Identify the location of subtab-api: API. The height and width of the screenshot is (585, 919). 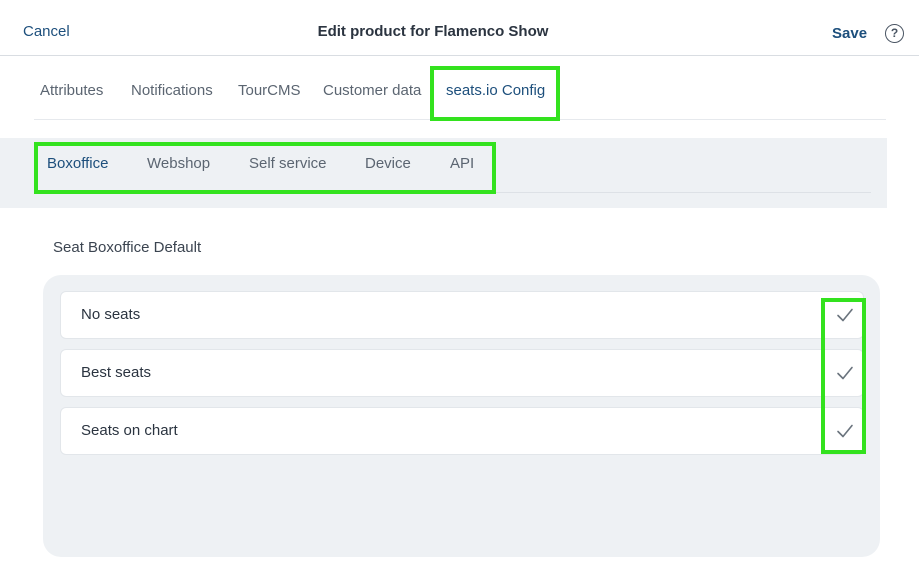
(462, 163).